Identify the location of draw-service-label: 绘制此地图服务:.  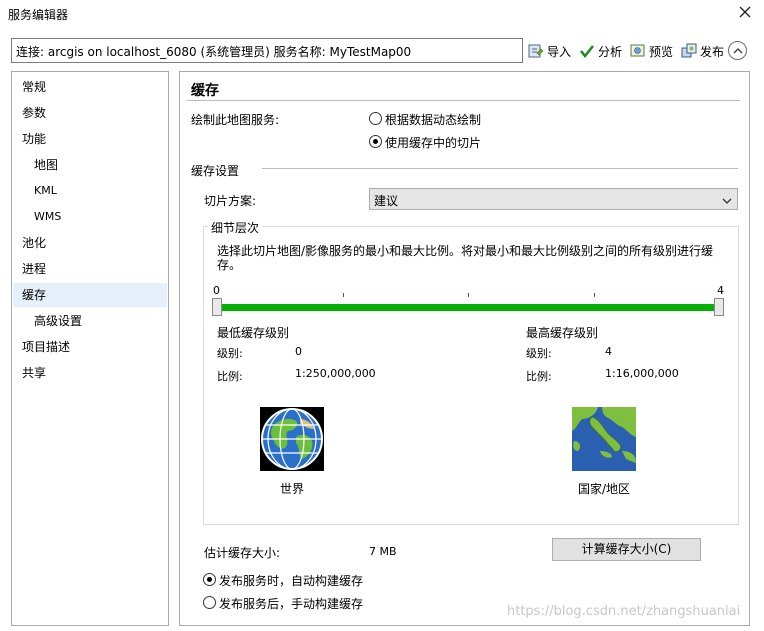
(235, 120).